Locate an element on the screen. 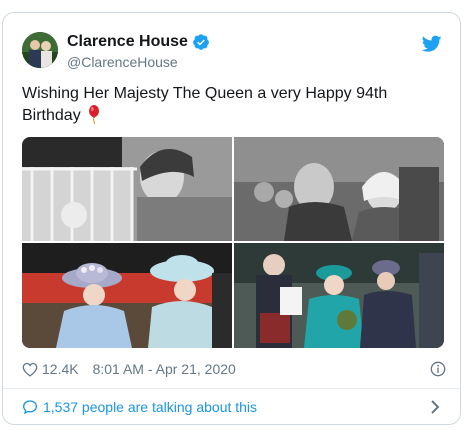 The image size is (465, 436). heart-icon is located at coordinates (30, 369).